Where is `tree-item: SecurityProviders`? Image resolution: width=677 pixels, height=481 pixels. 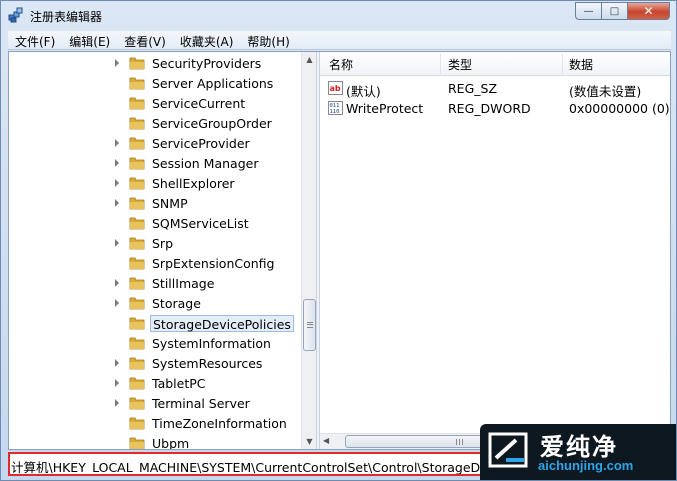
tree-item: SecurityProviders is located at coordinates (155, 63).